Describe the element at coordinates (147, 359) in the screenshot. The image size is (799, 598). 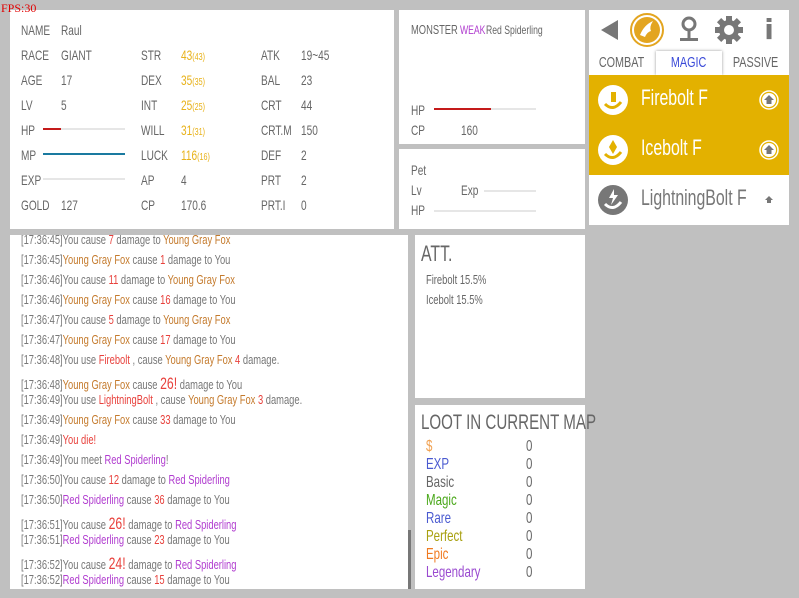
I see `log-segment: , cause` at that location.